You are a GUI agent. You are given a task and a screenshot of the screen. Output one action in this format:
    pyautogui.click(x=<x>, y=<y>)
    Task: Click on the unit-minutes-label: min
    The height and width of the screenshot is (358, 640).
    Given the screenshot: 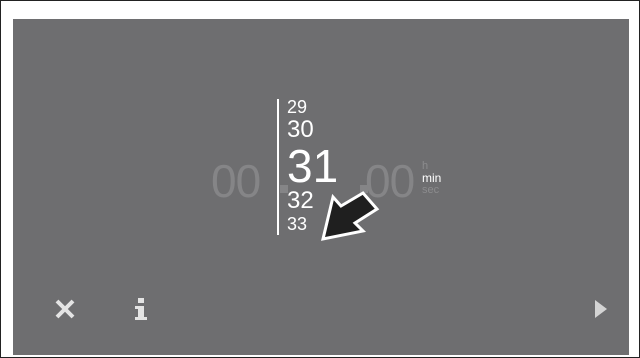 What is the action you would take?
    pyautogui.click(x=432, y=178)
    